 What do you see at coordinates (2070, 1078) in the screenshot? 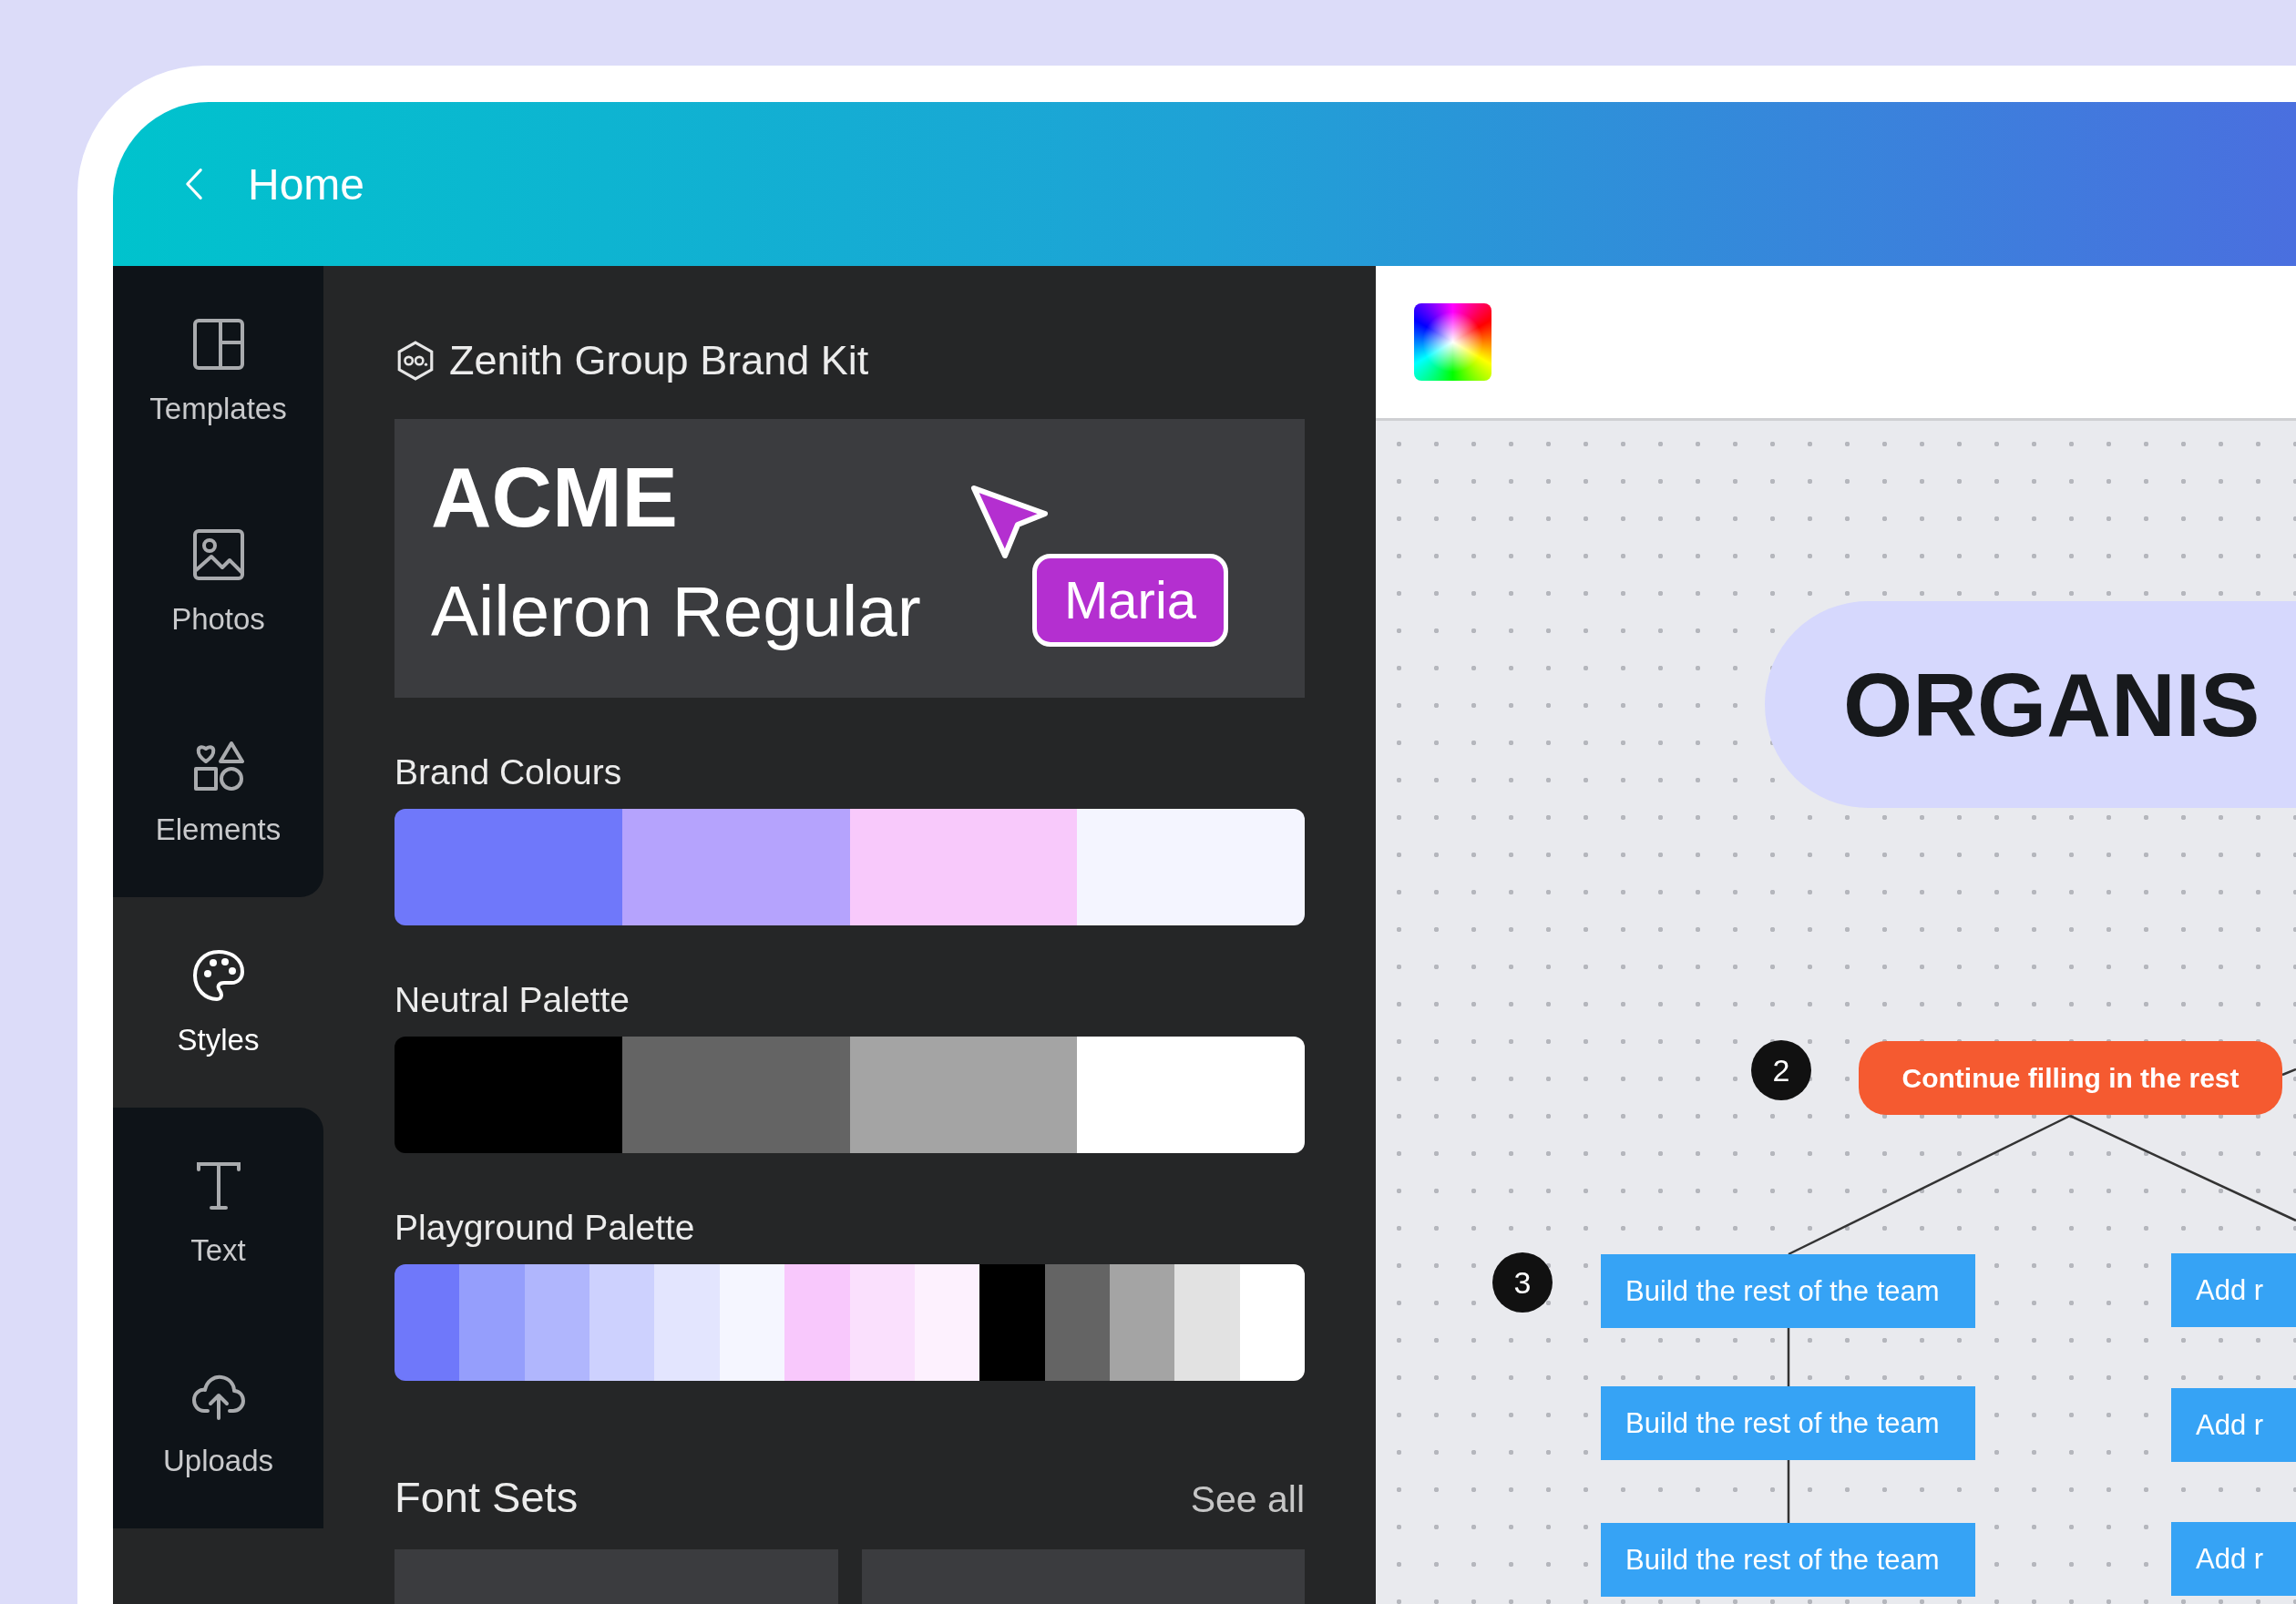
I see `chart-node: Continue filling in the rest` at bounding box center [2070, 1078].